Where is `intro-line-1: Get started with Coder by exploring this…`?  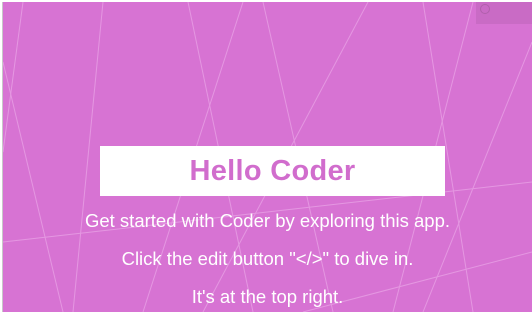
intro-line-1: Get started with Coder by exploring this… is located at coordinates (267, 220).